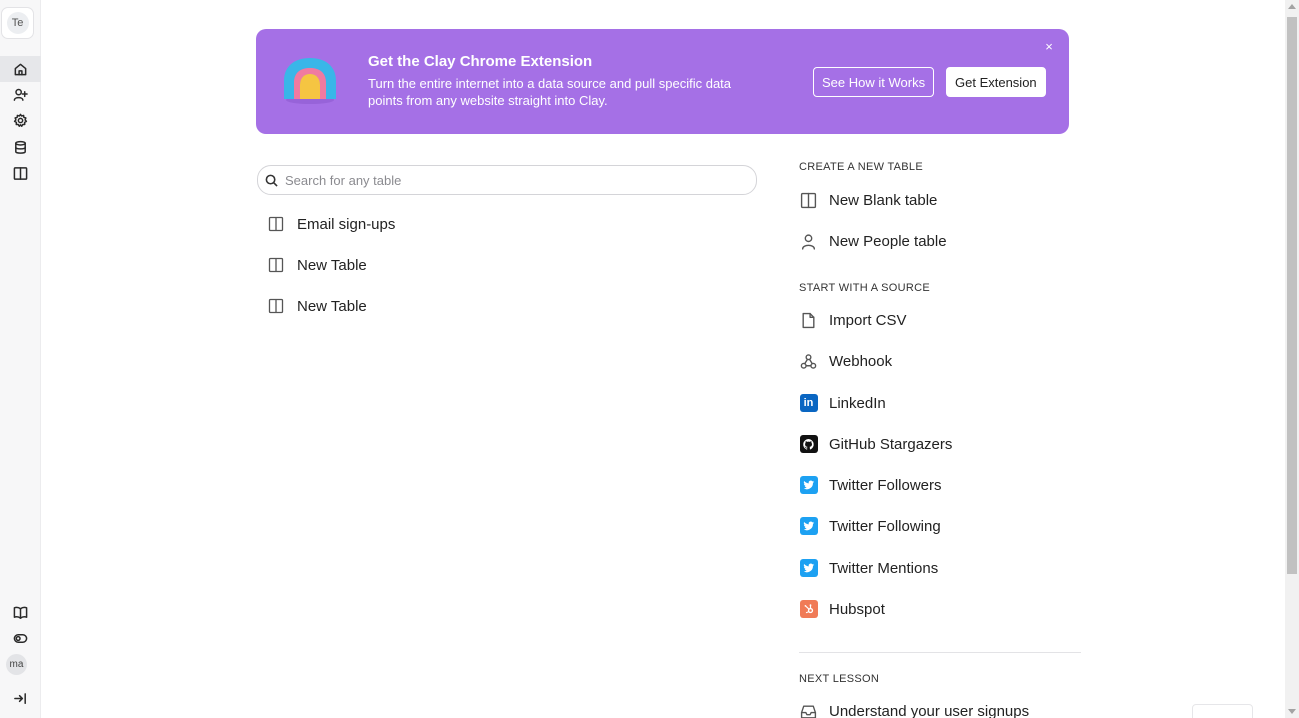  I want to click on search-icon, so click(271, 180).